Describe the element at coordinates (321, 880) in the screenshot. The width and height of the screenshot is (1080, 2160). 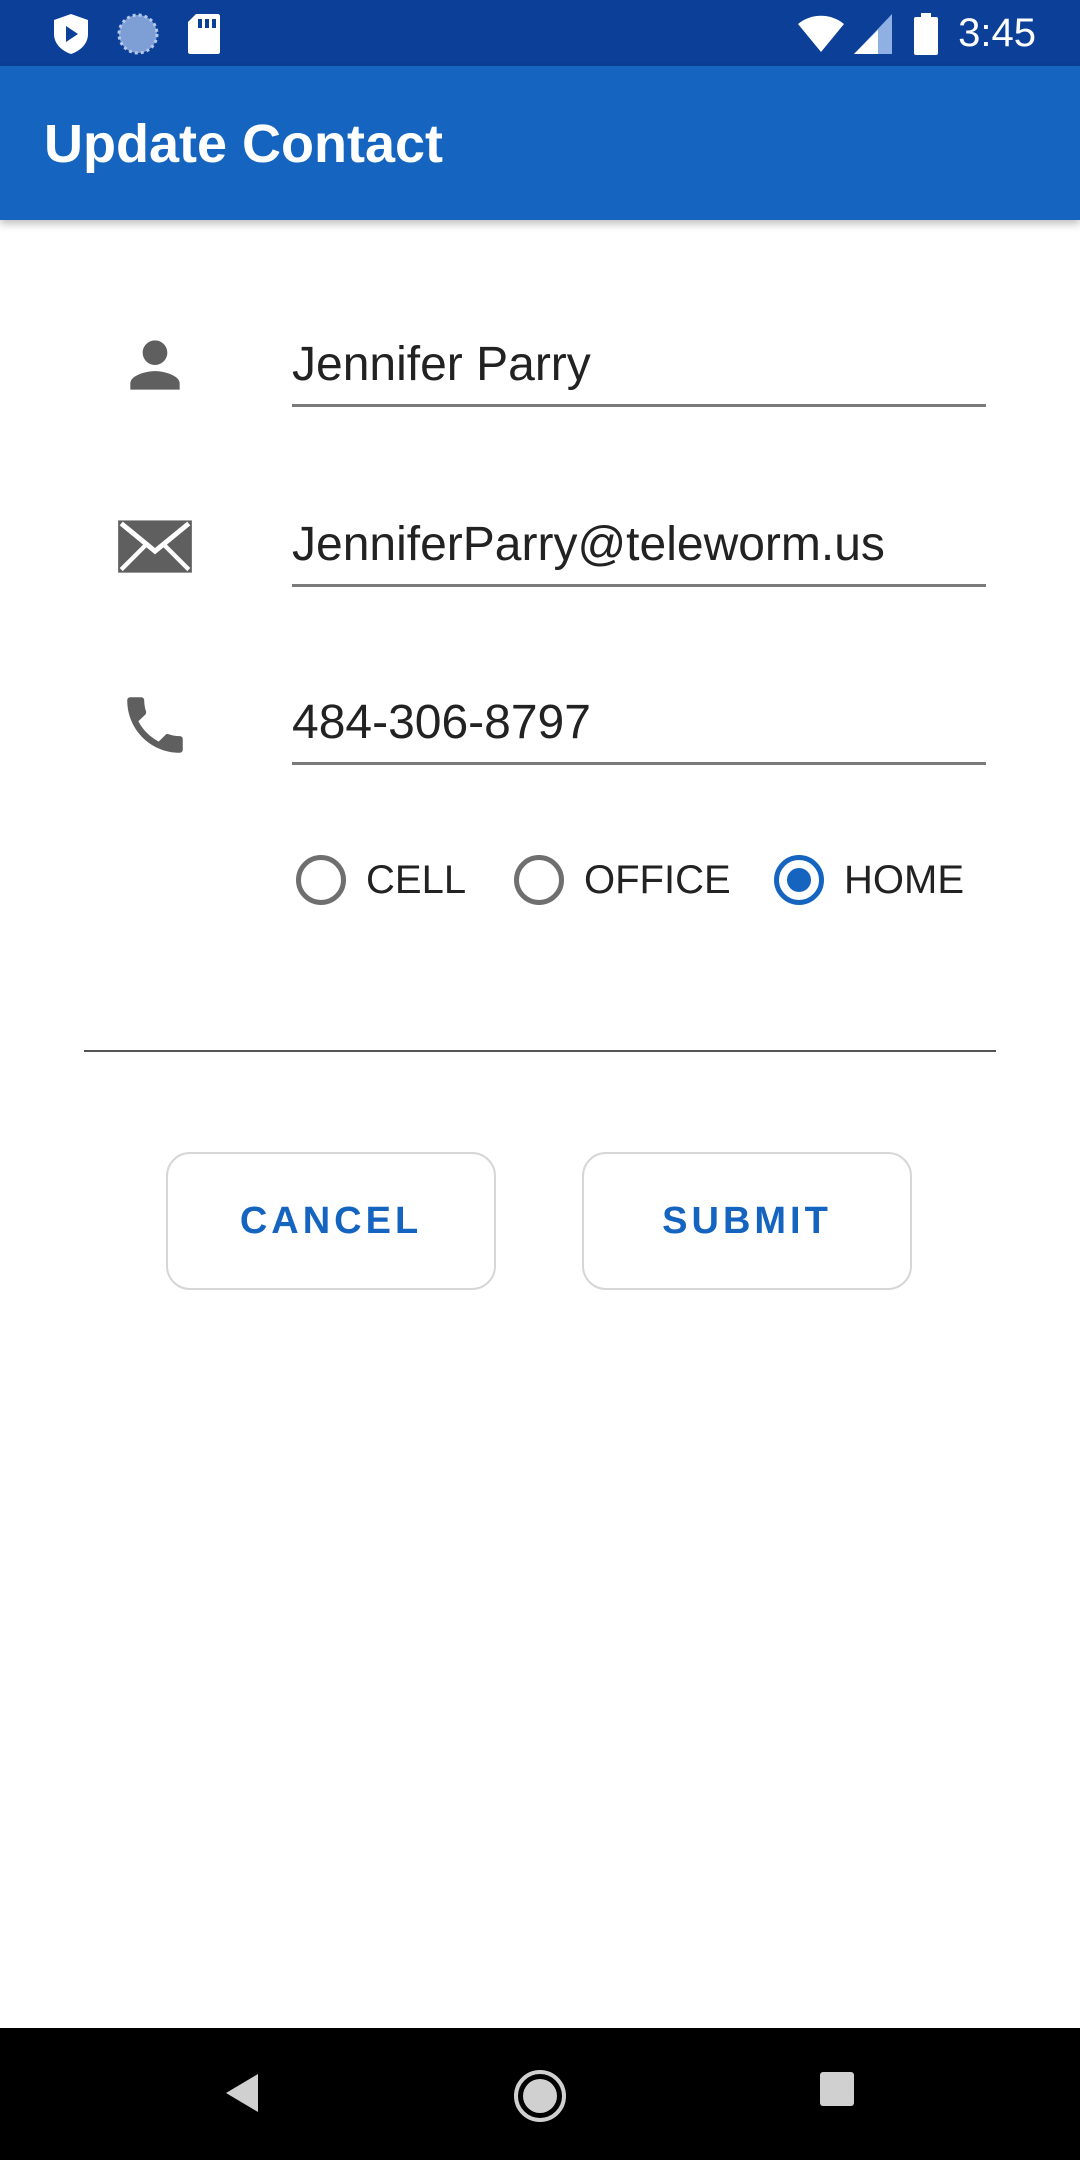
I see `radio-circle-cell` at that location.